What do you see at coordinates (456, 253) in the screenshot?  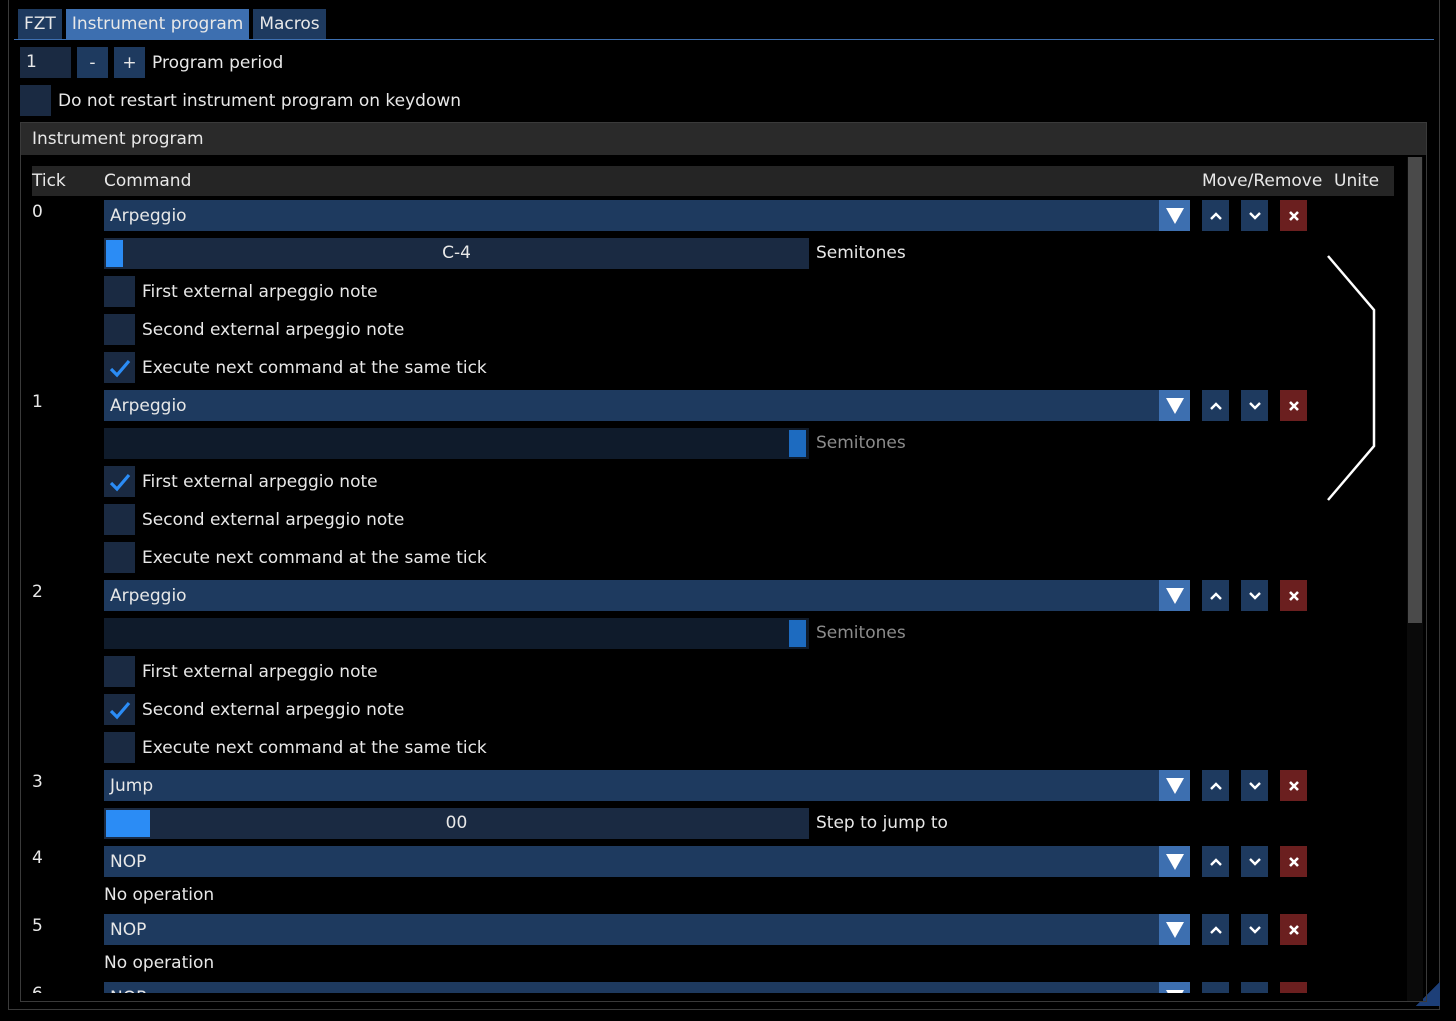 I see `value-slider: C-4` at bounding box center [456, 253].